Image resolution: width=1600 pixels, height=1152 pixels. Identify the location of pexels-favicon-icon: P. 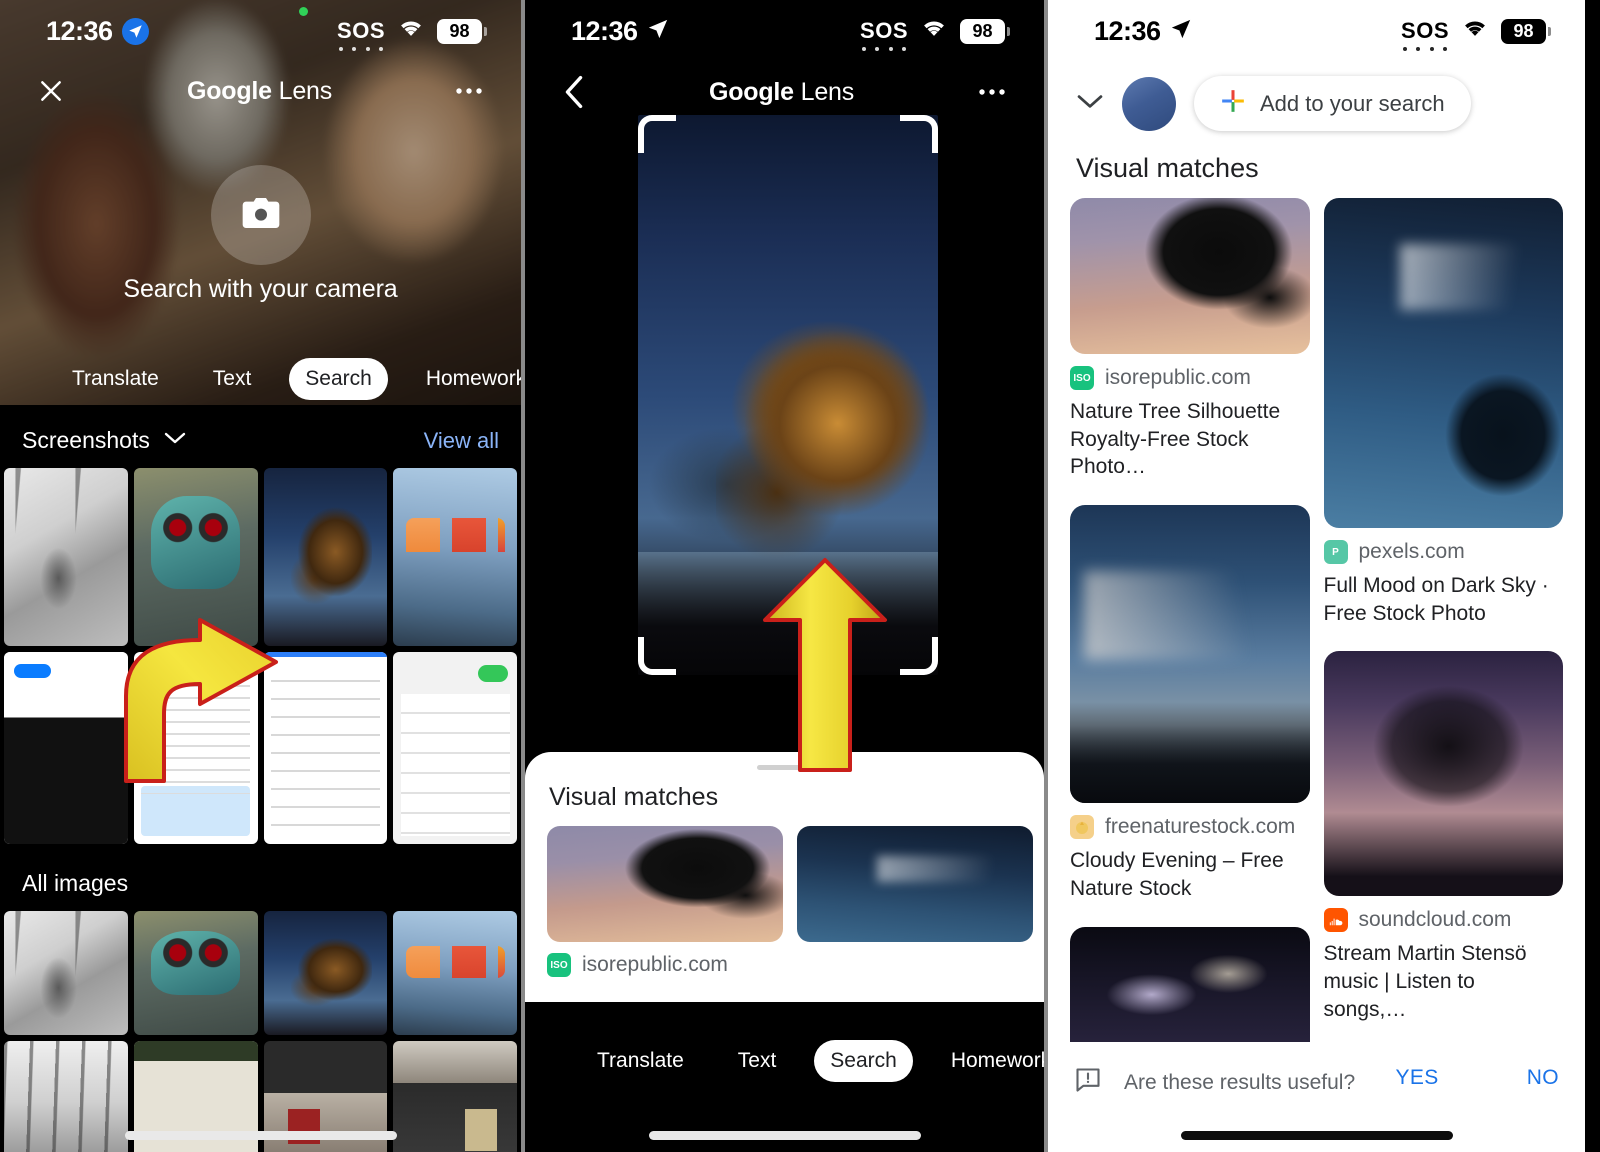
(1335, 552).